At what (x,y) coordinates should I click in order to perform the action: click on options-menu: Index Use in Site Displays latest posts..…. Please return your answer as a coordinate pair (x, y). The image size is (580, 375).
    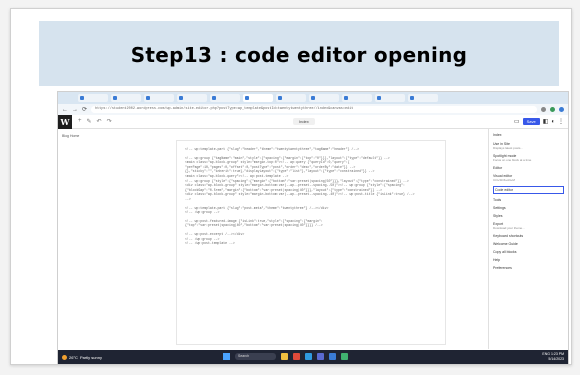
    Looking at the image, I should click on (528, 239).